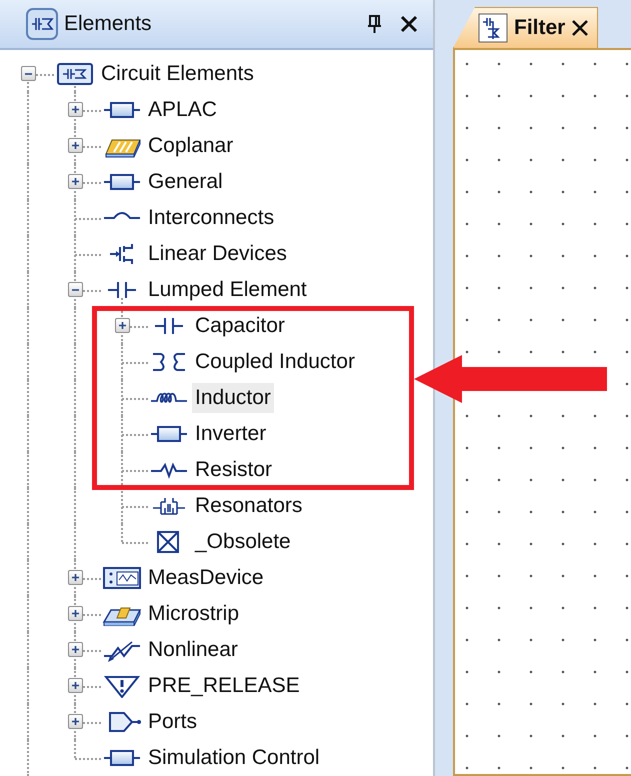 This screenshot has width=631, height=776. I want to click on tree-item: Resonators, so click(249, 506).